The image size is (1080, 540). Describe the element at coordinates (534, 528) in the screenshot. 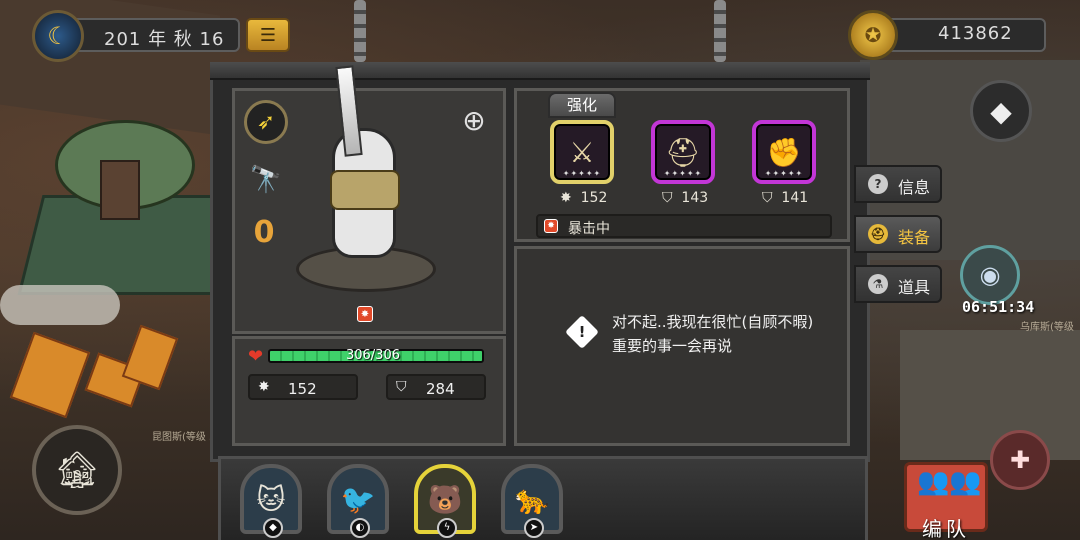

I see `class-badge-icon: ➤` at that location.